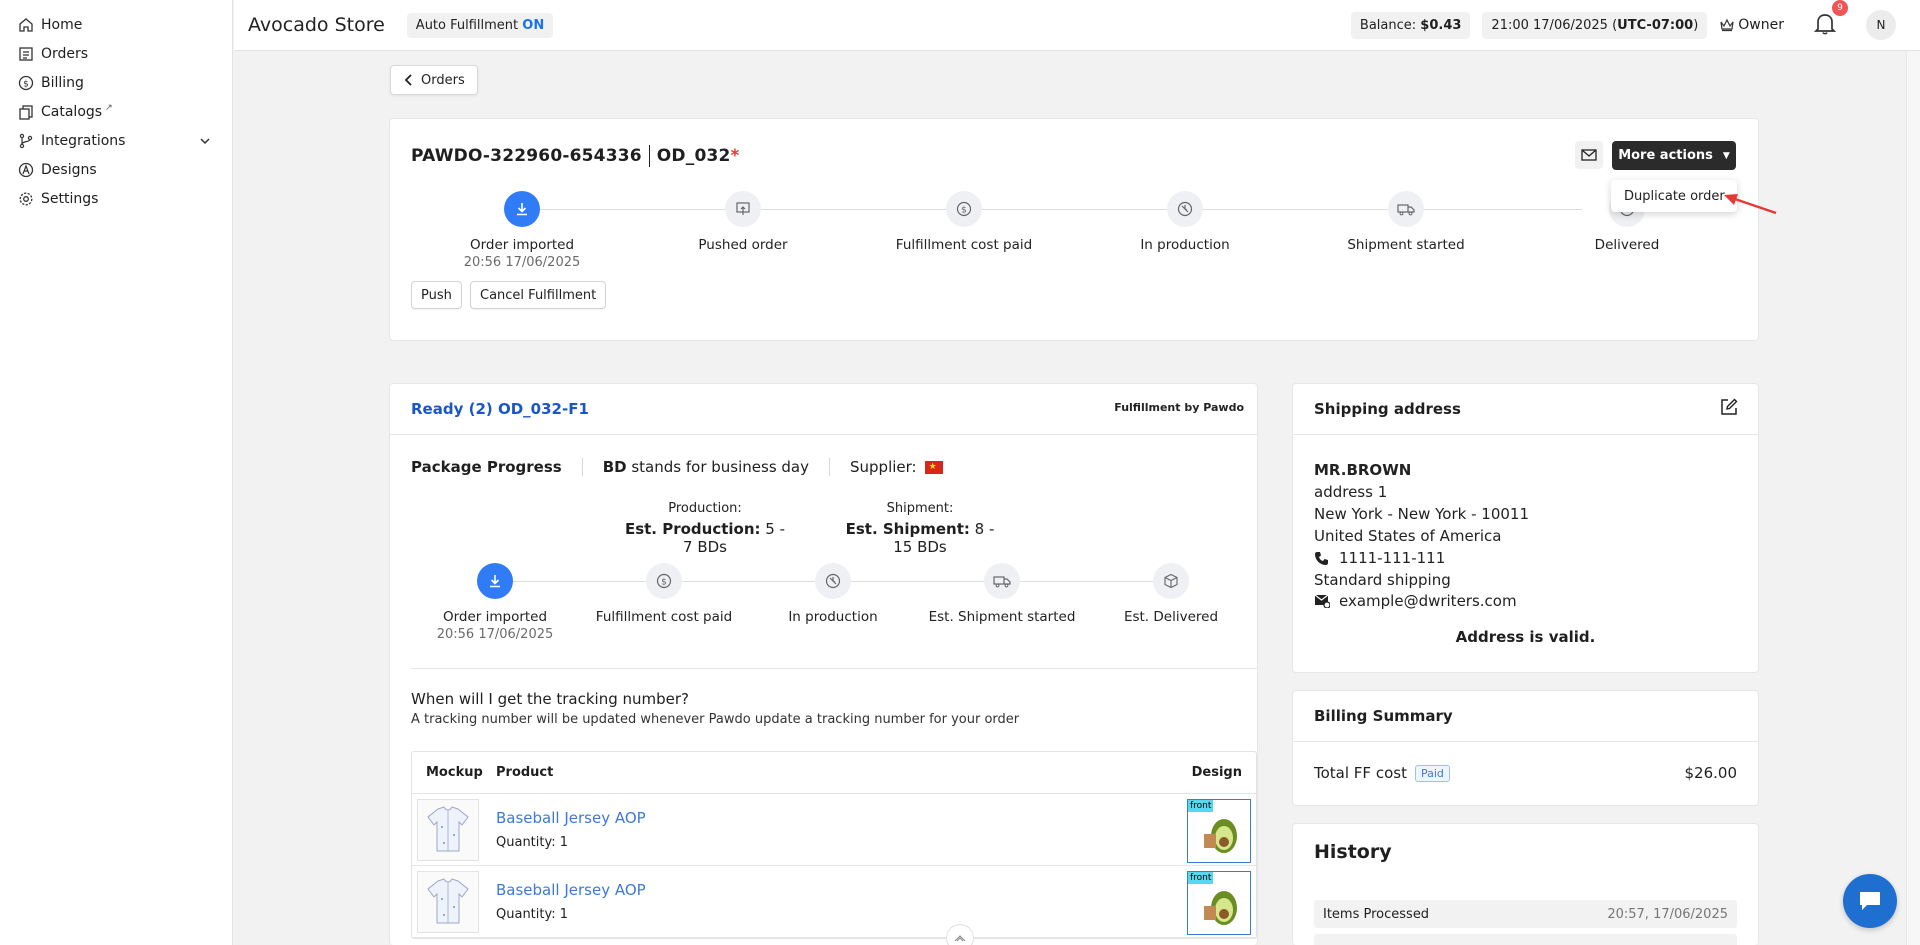 Image resolution: width=1920 pixels, height=945 pixels. What do you see at coordinates (205, 141) in the screenshot?
I see `chevron-down-icon` at bounding box center [205, 141].